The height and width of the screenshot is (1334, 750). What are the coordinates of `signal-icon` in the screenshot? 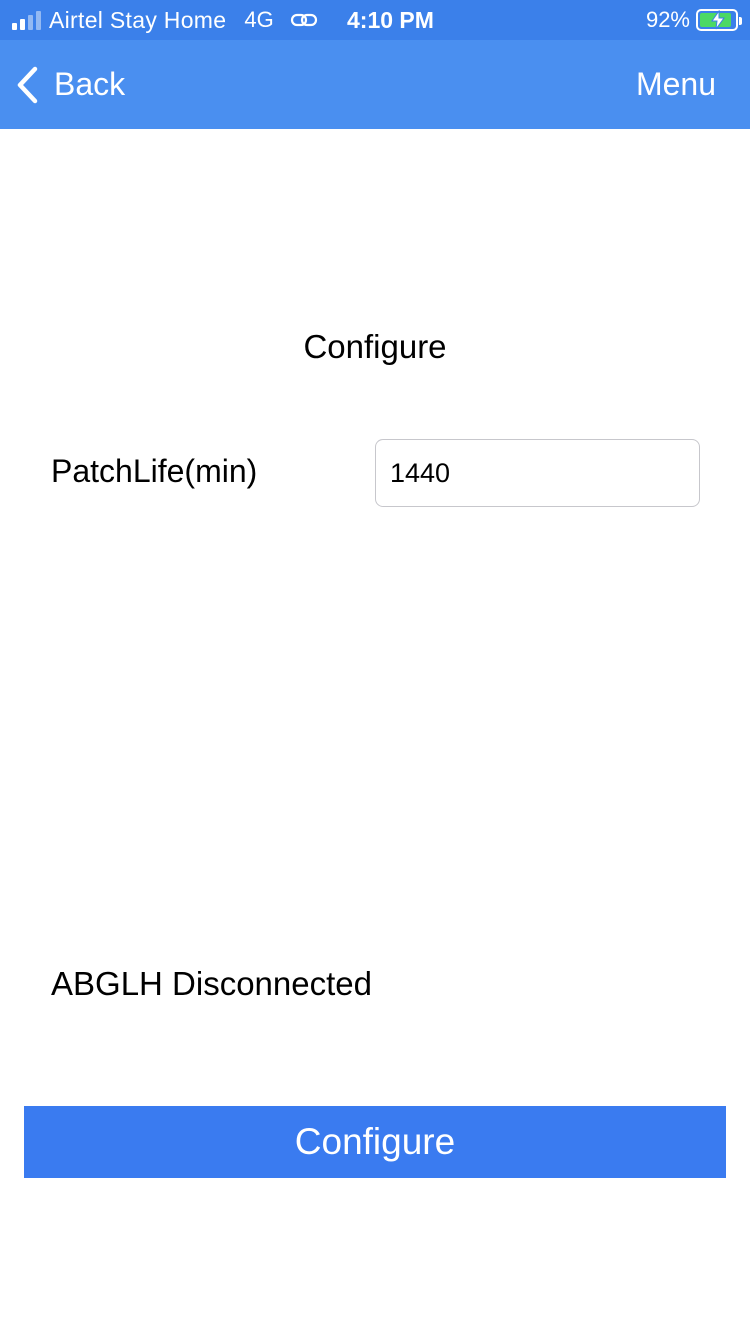 It's located at (26, 20).